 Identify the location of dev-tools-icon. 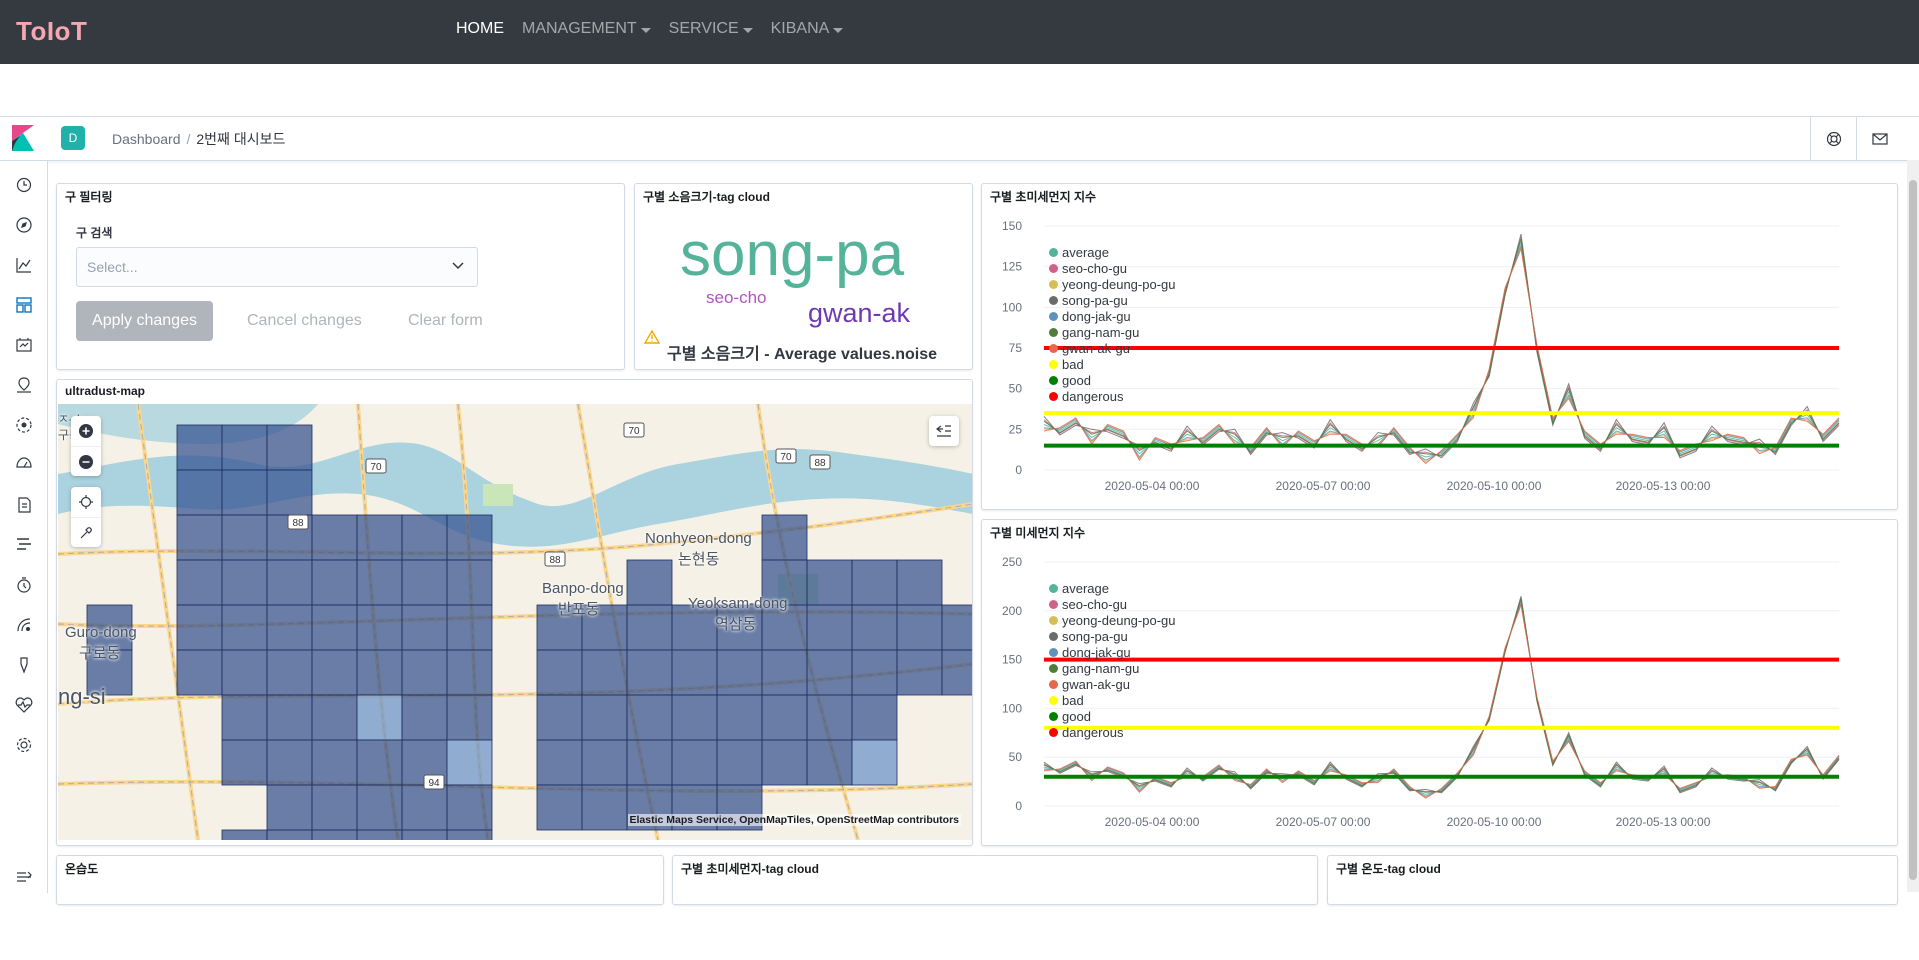
(24, 665).